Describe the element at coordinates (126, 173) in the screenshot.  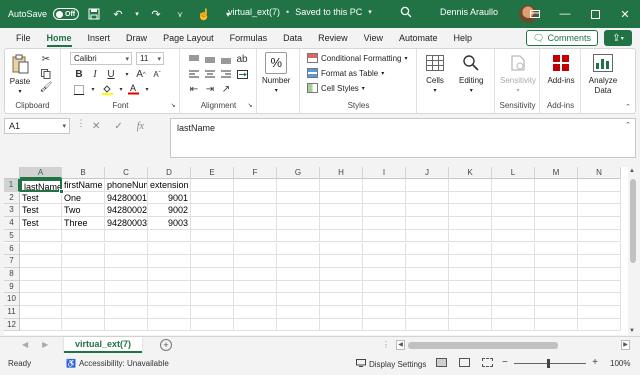
I see `column-header: C` at that location.